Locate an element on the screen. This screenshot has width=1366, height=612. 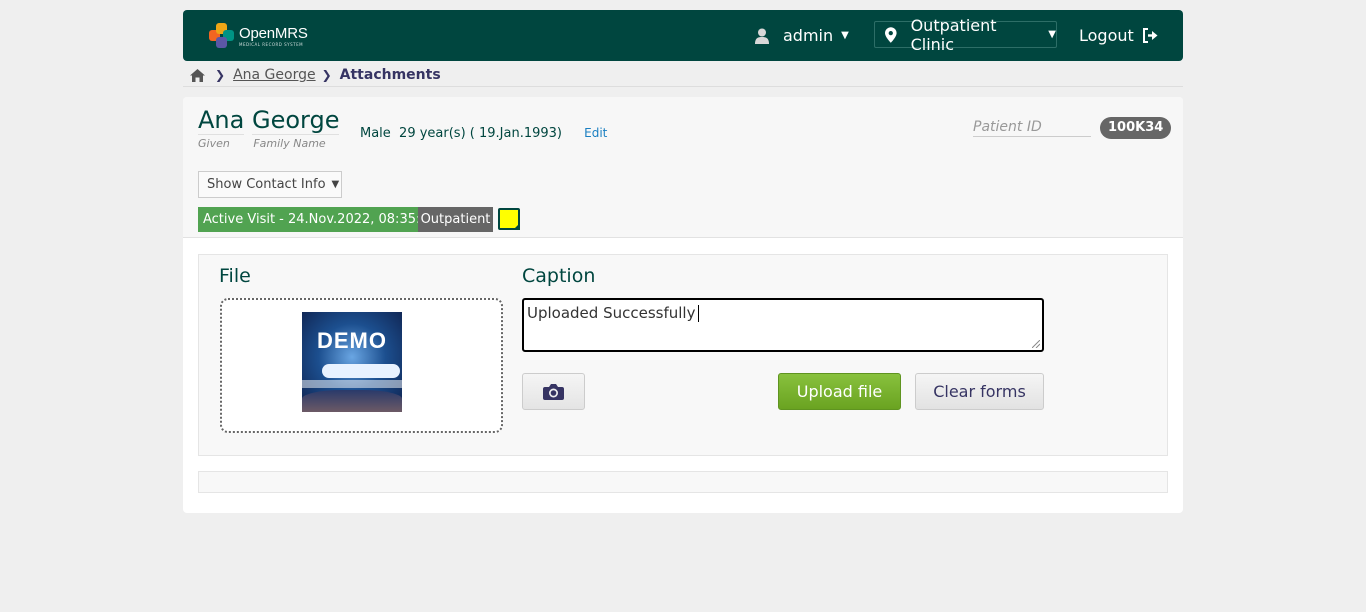
breadcrumb-current: Attachments is located at coordinates (390, 75).